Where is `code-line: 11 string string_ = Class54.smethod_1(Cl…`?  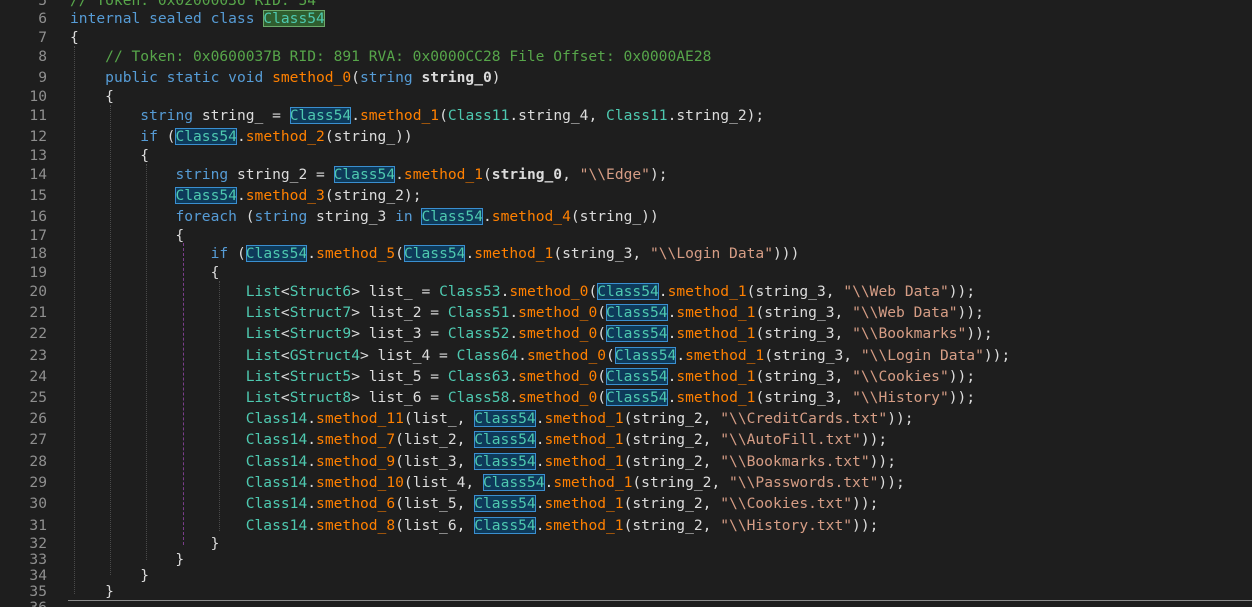
code-line: 11 string string_ = Class54.smethod_1(Cl… is located at coordinates (626, 115).